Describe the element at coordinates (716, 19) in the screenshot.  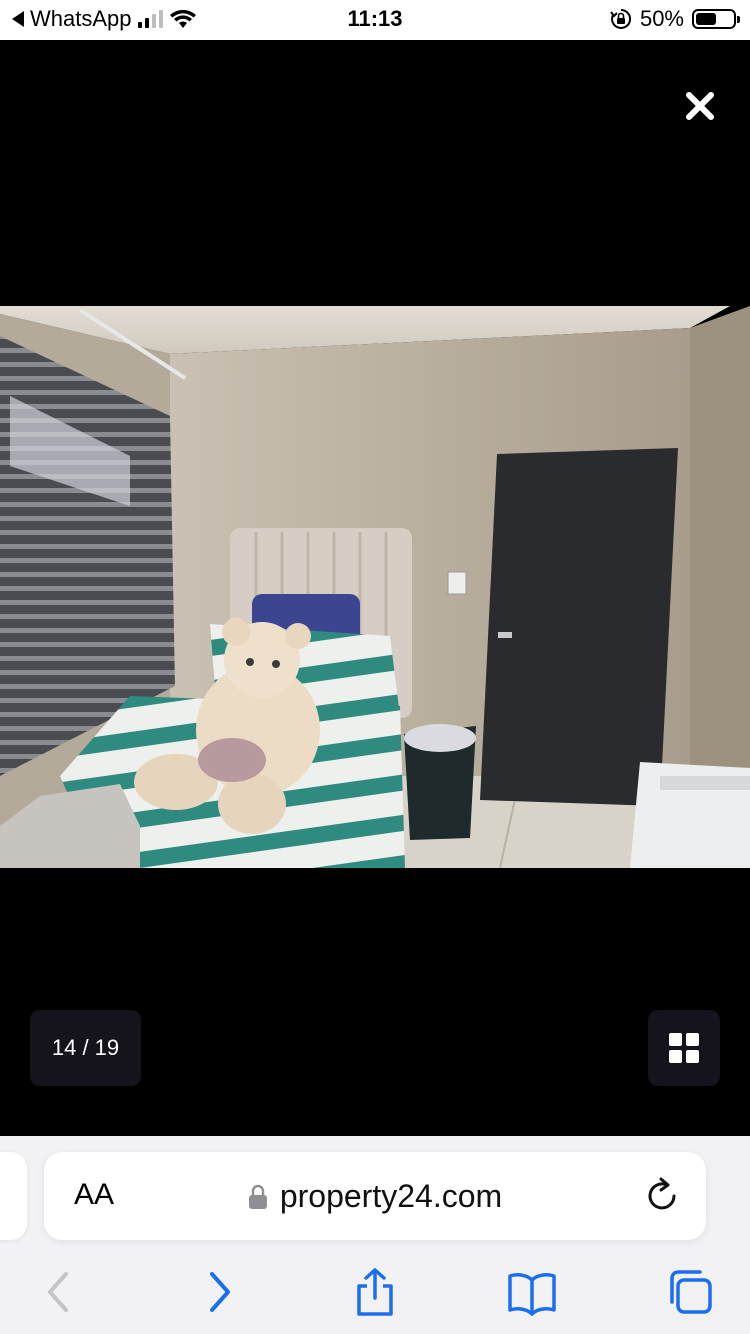
I see `battery-icon` at that location.